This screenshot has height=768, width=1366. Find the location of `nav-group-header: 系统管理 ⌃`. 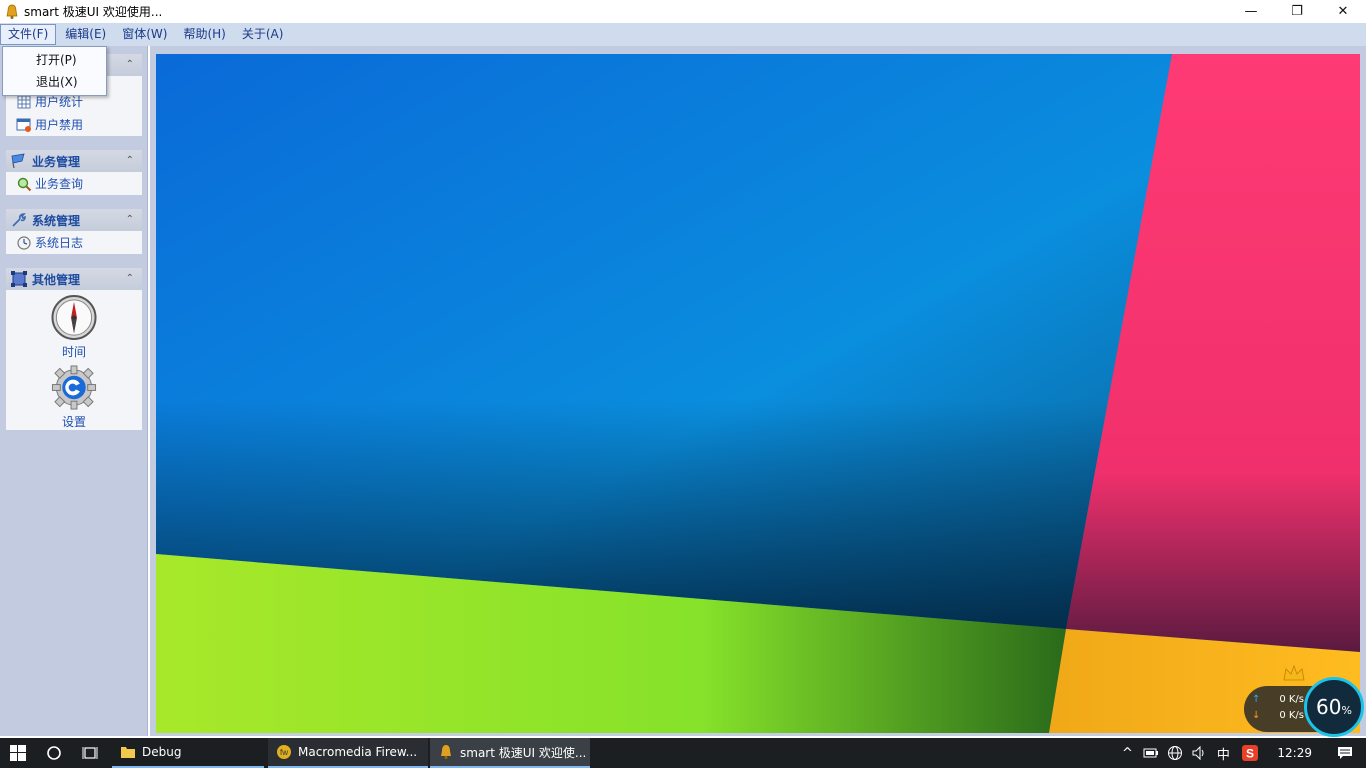

nav-group-header: 系统管理 ⌃ is located at coordinates (74, 220).